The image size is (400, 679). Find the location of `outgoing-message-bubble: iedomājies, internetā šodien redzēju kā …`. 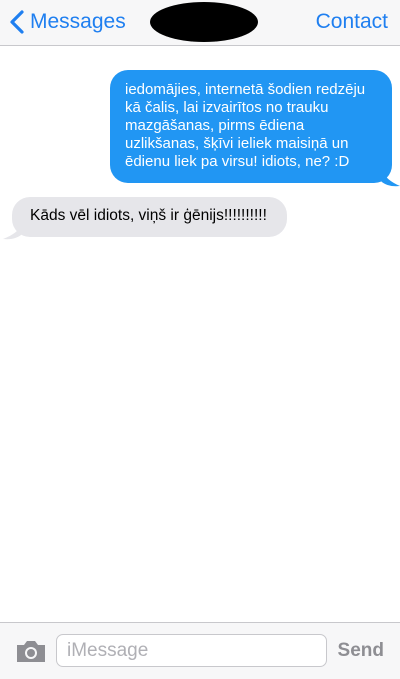

outgoing-message-bubble: iedomājies, internetā šodien redzēju kā … is located at coordinates (251, 126).